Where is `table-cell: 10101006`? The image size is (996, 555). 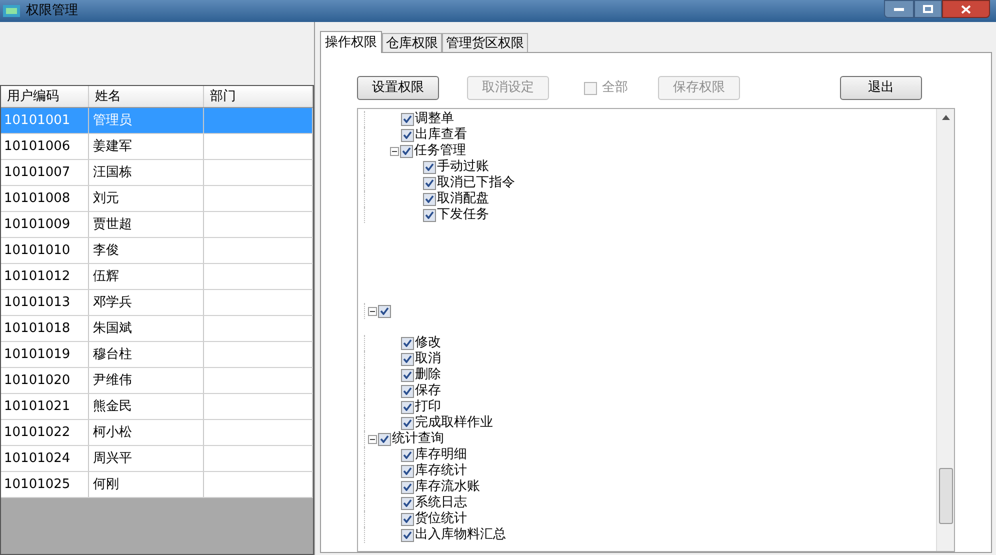 table-cell: 10101006 is located at coordinates (45, 146).